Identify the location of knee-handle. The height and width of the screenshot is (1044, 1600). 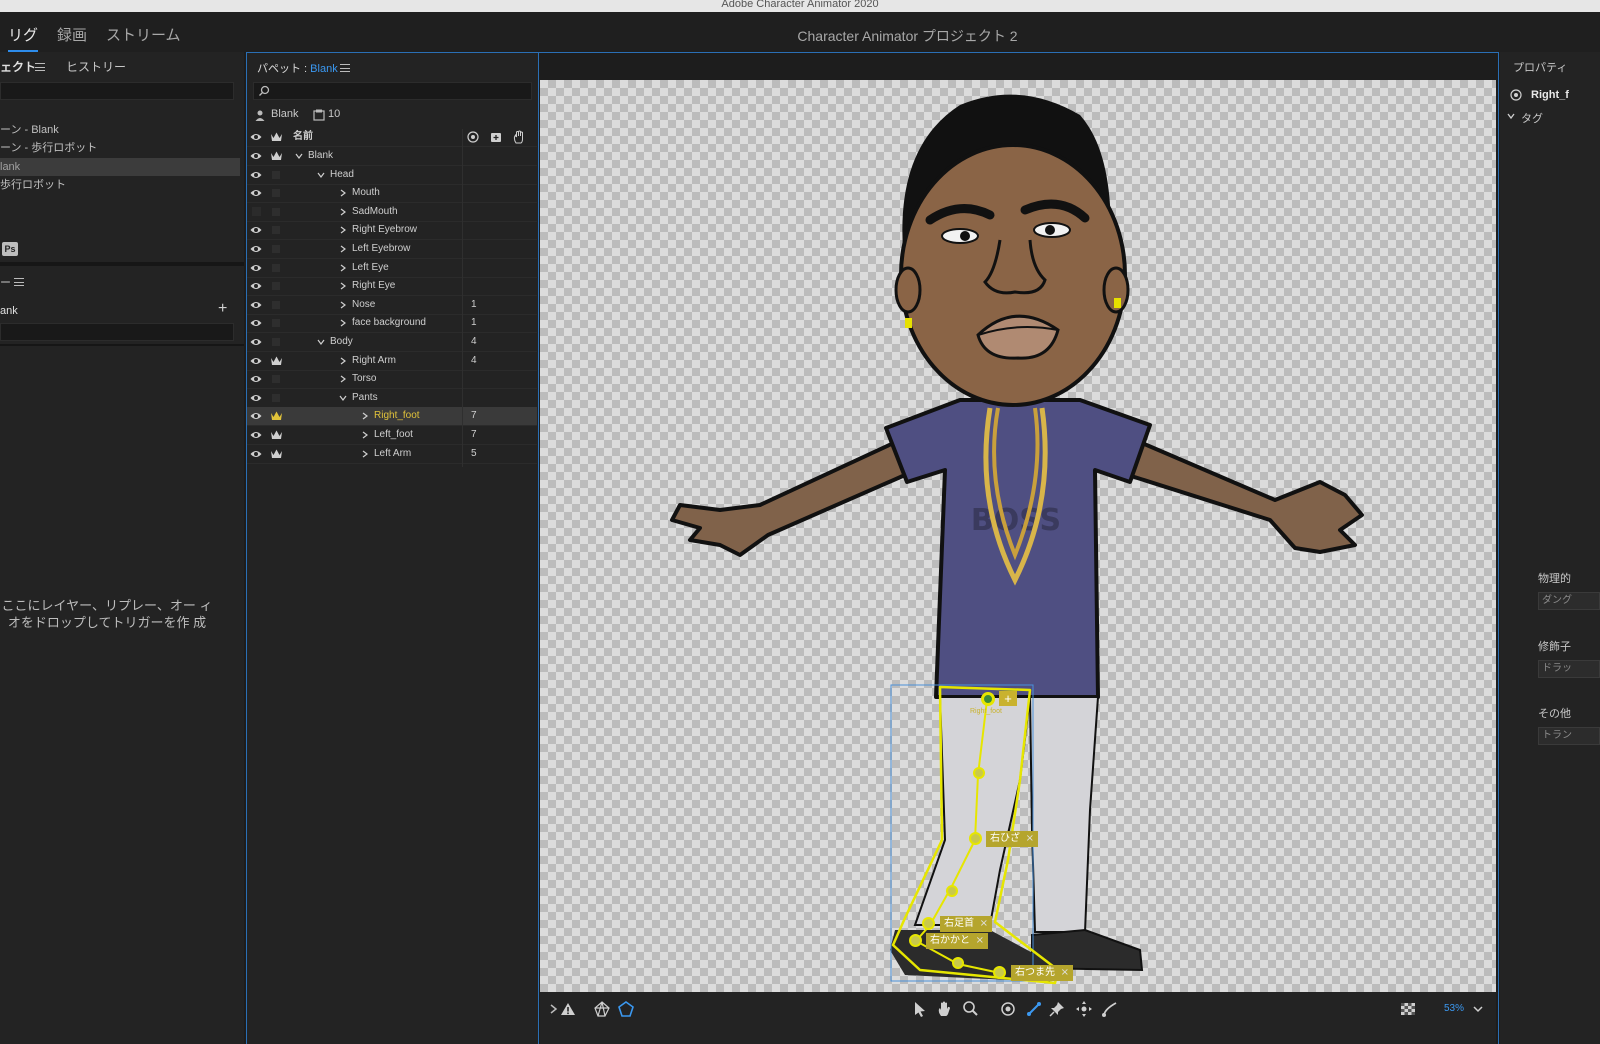
(975, 838).